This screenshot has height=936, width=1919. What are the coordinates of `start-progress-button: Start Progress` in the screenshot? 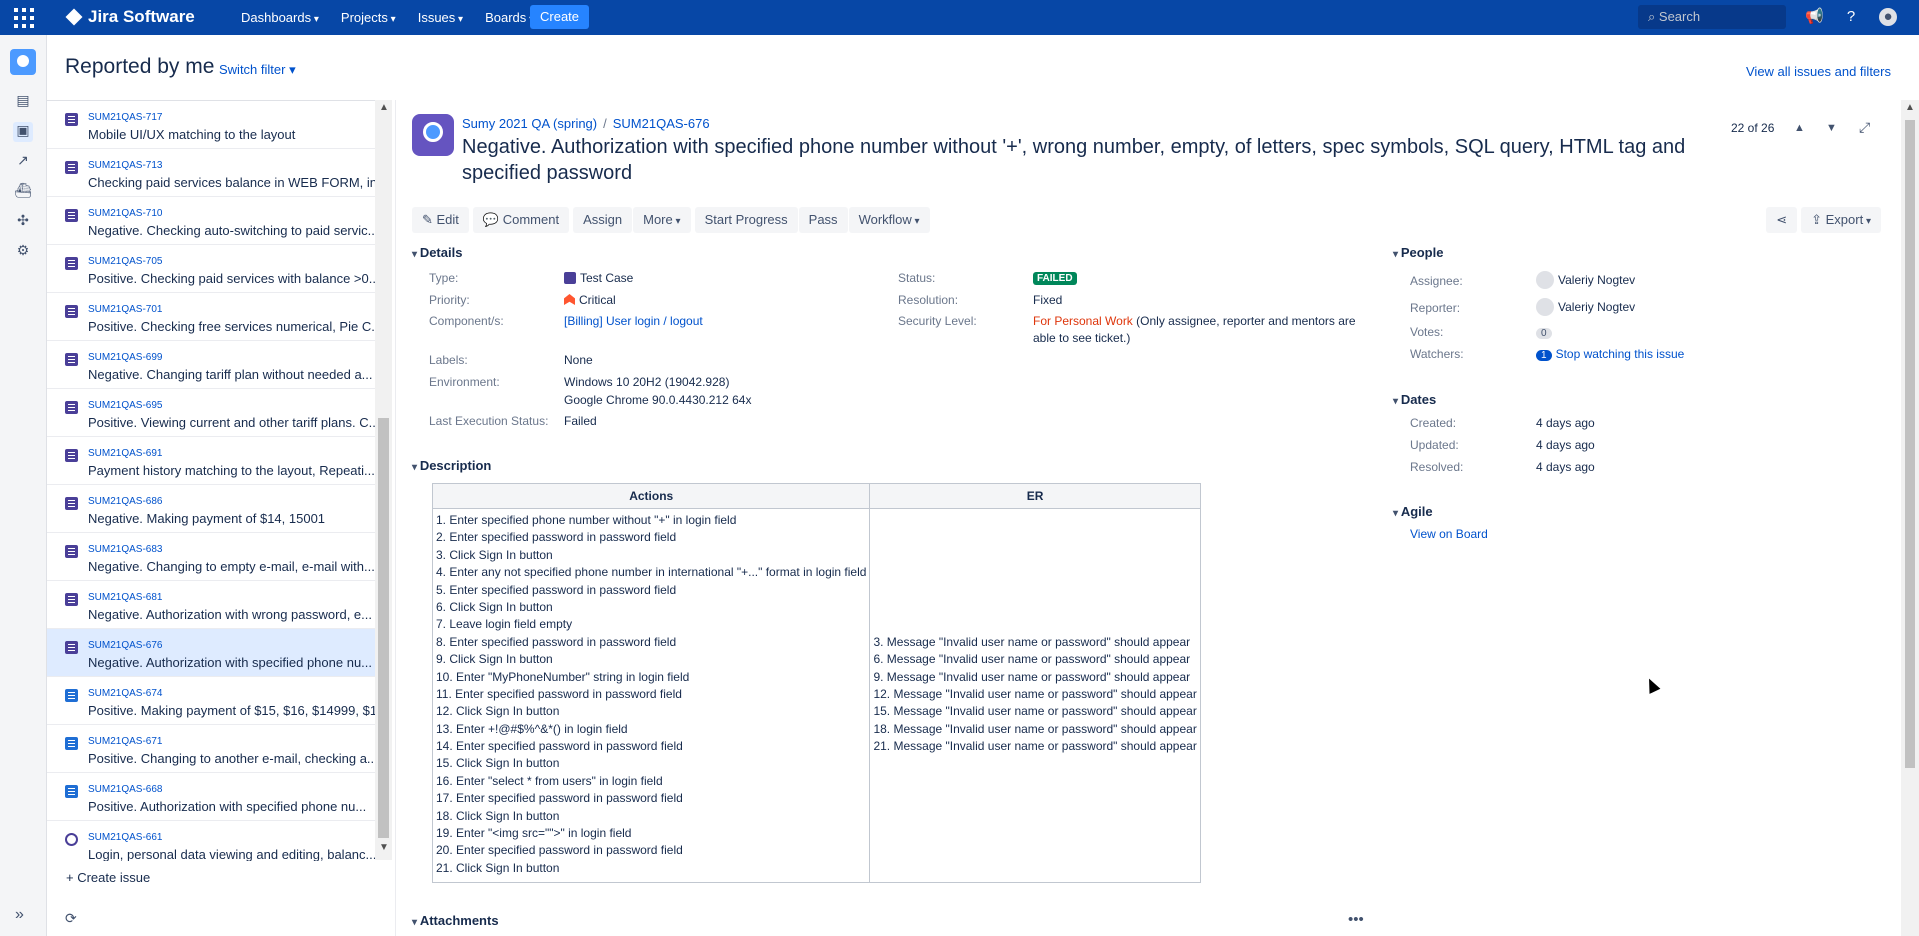 It's located at (746, 220).